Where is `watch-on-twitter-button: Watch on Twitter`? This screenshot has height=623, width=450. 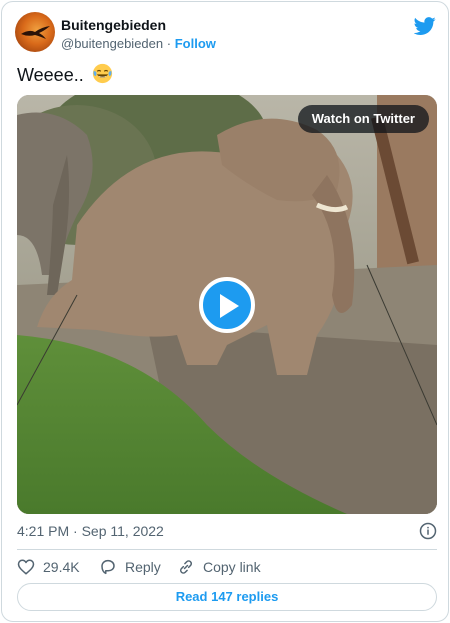
watch-on-twitter-button: Watch on Twitter is located at coordinates (363, 119).